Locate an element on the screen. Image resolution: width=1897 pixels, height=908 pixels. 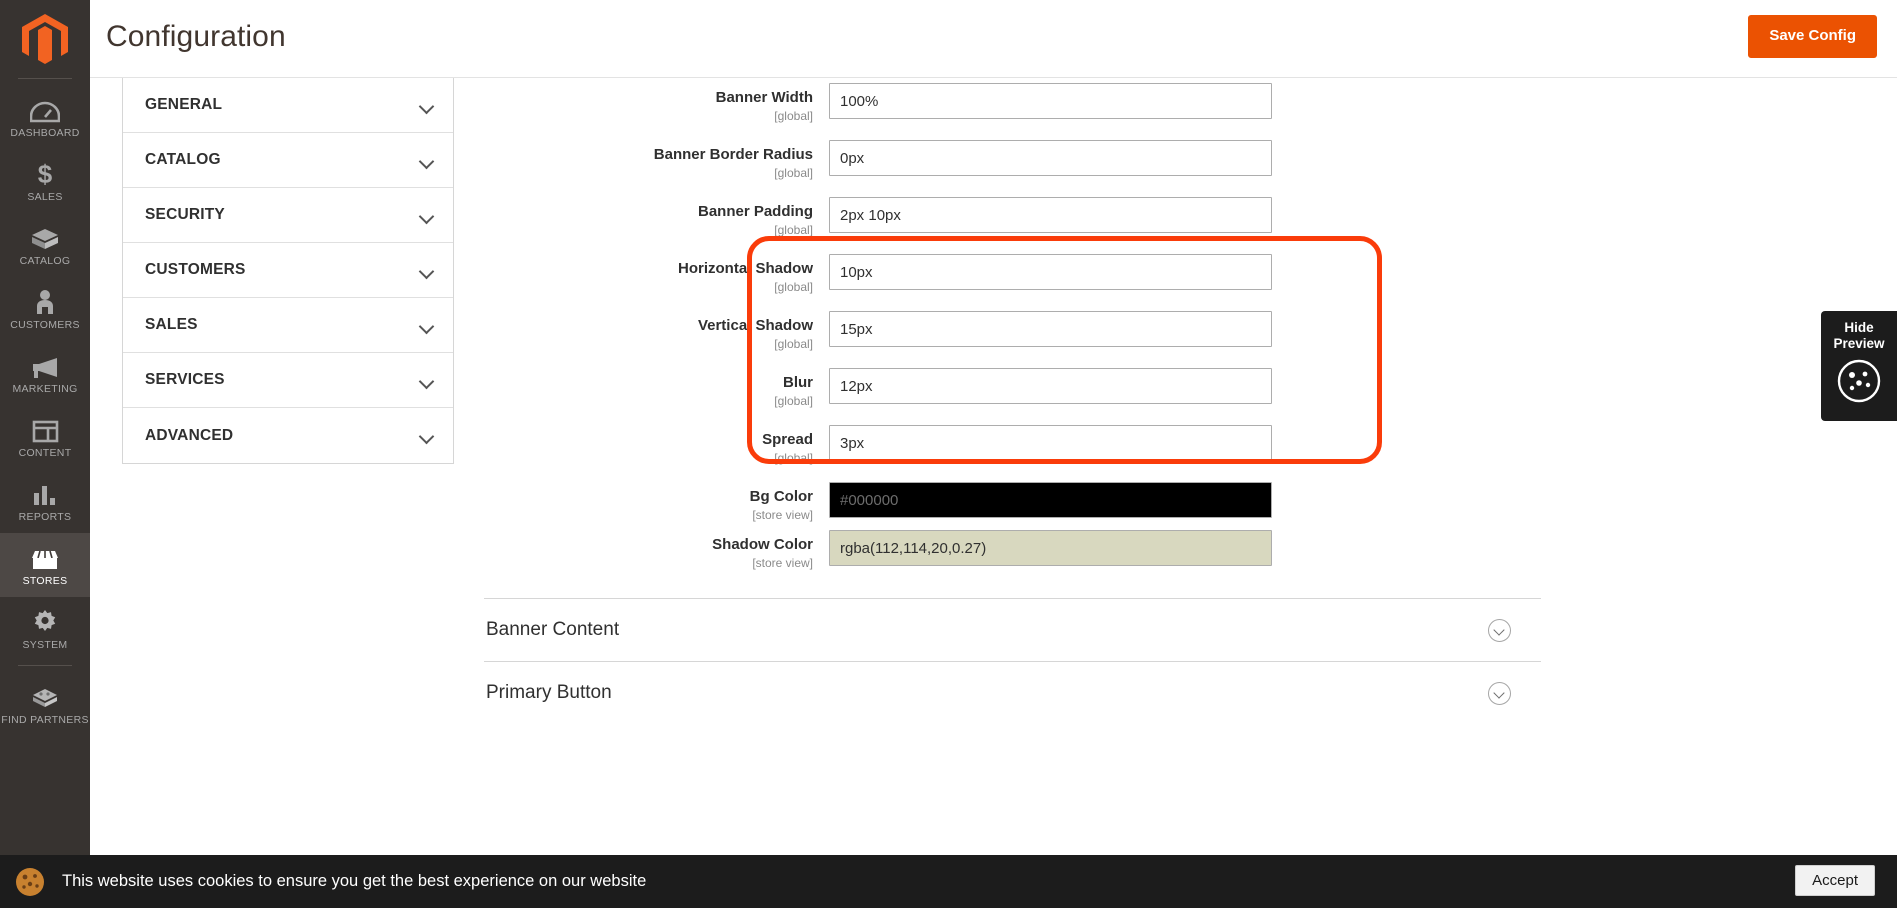
field-label: Banner Width is located at coordinates (764, 97).